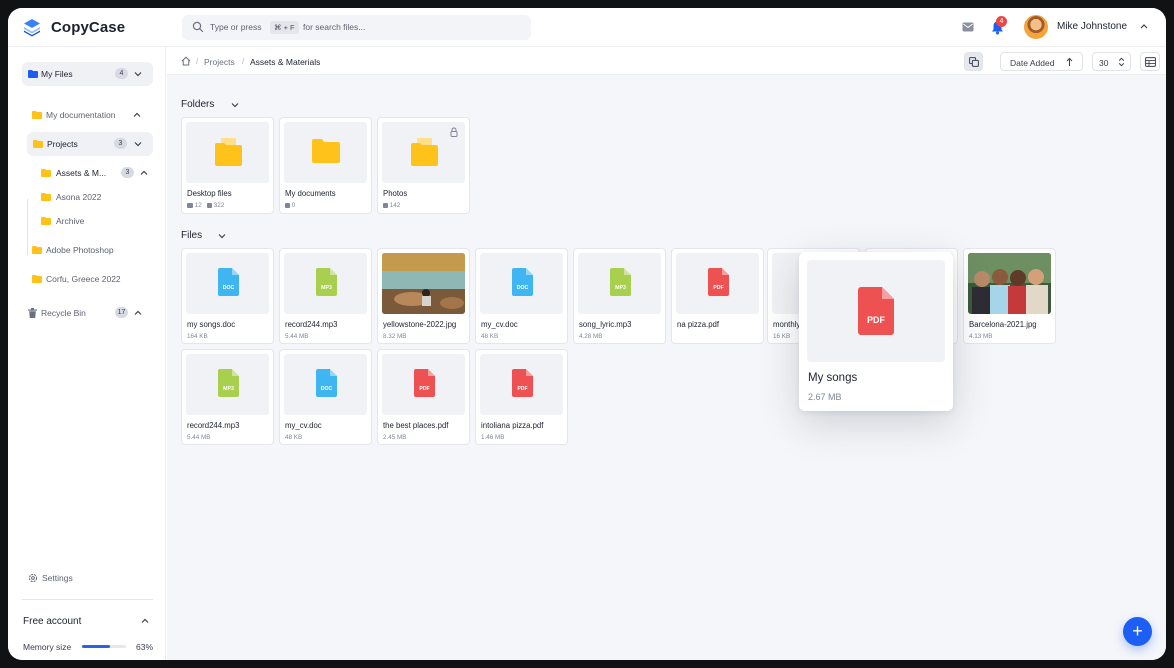  Describe the element at coordinates (717, 296) in the screenshot. I see `file-card: PDF na pizza.pdf` at that location.